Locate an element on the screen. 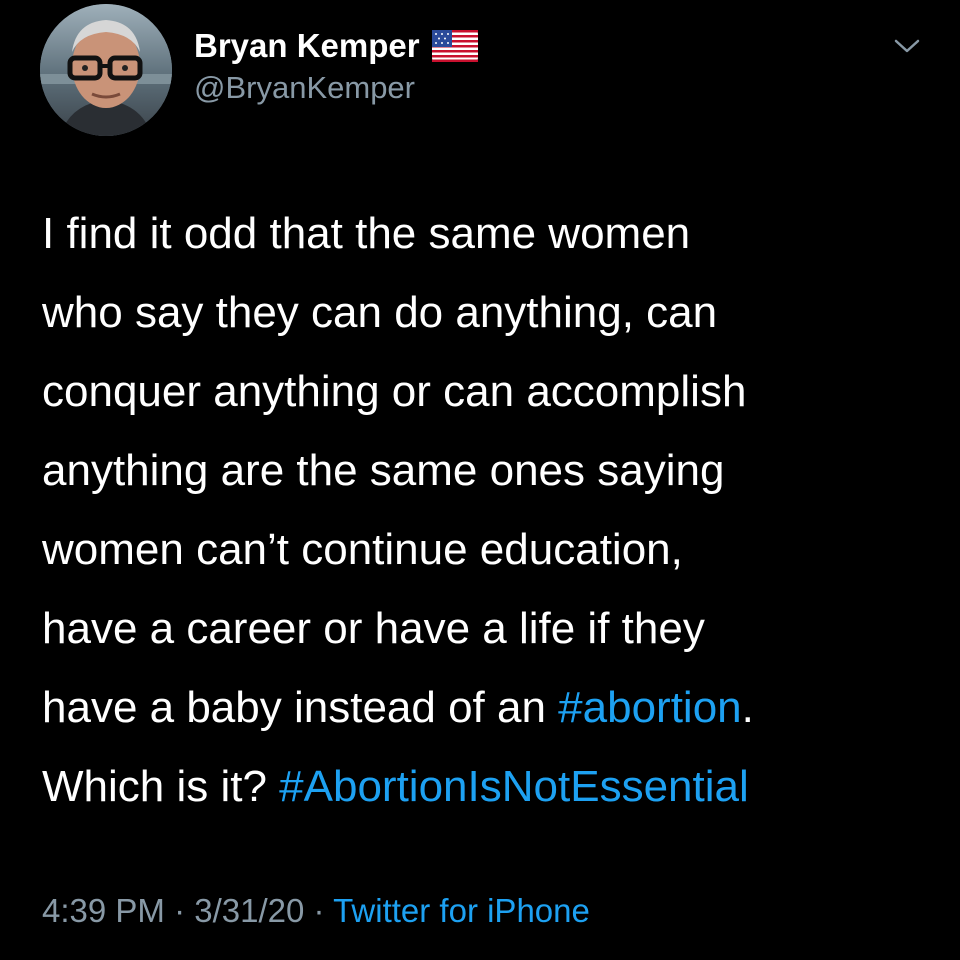 The width and height of the screenshot is (960, 960). hashtag-abortion-link: #abortion is located at coordinates (649, 707).